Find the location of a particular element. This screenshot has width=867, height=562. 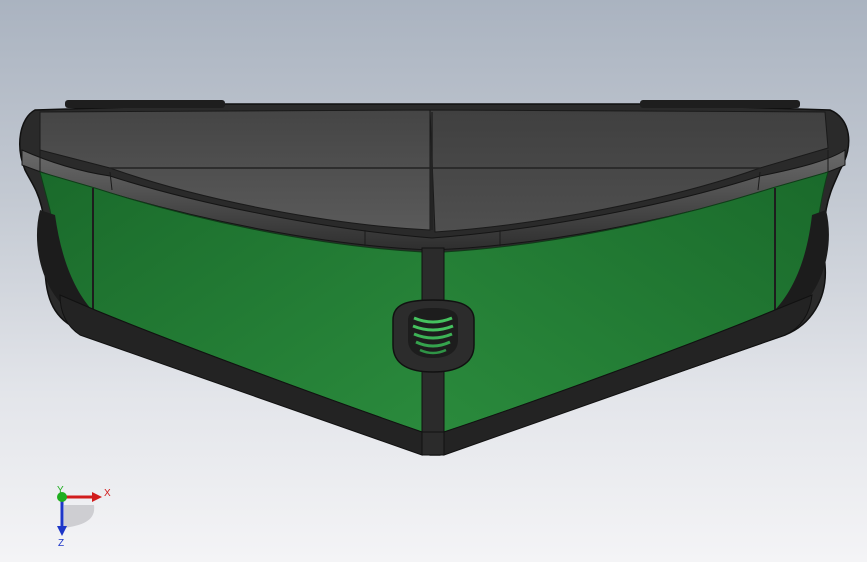

y-axis-label: Y is located at coordinates (60, 490).